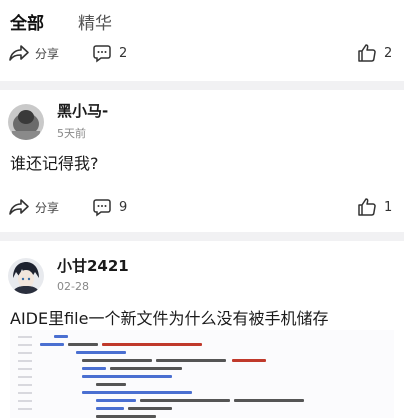 This screenshot has height=418, width=404. Describe the element at coordinates (202, 19) in the screenshot. I see `feed-tabs: 全部 精华` at that location.